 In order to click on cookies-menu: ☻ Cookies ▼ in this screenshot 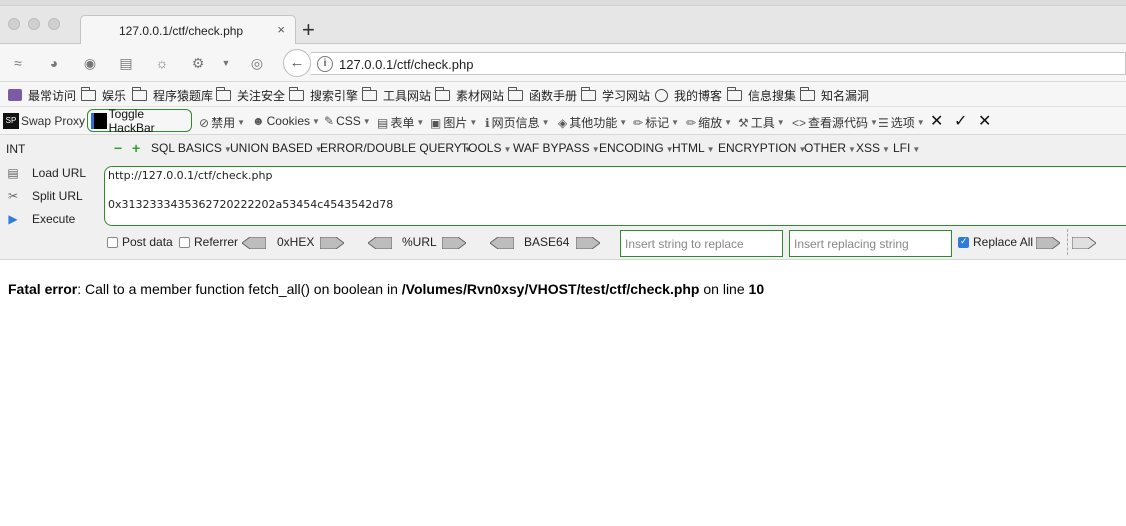, I will do `click(286, 121)`.